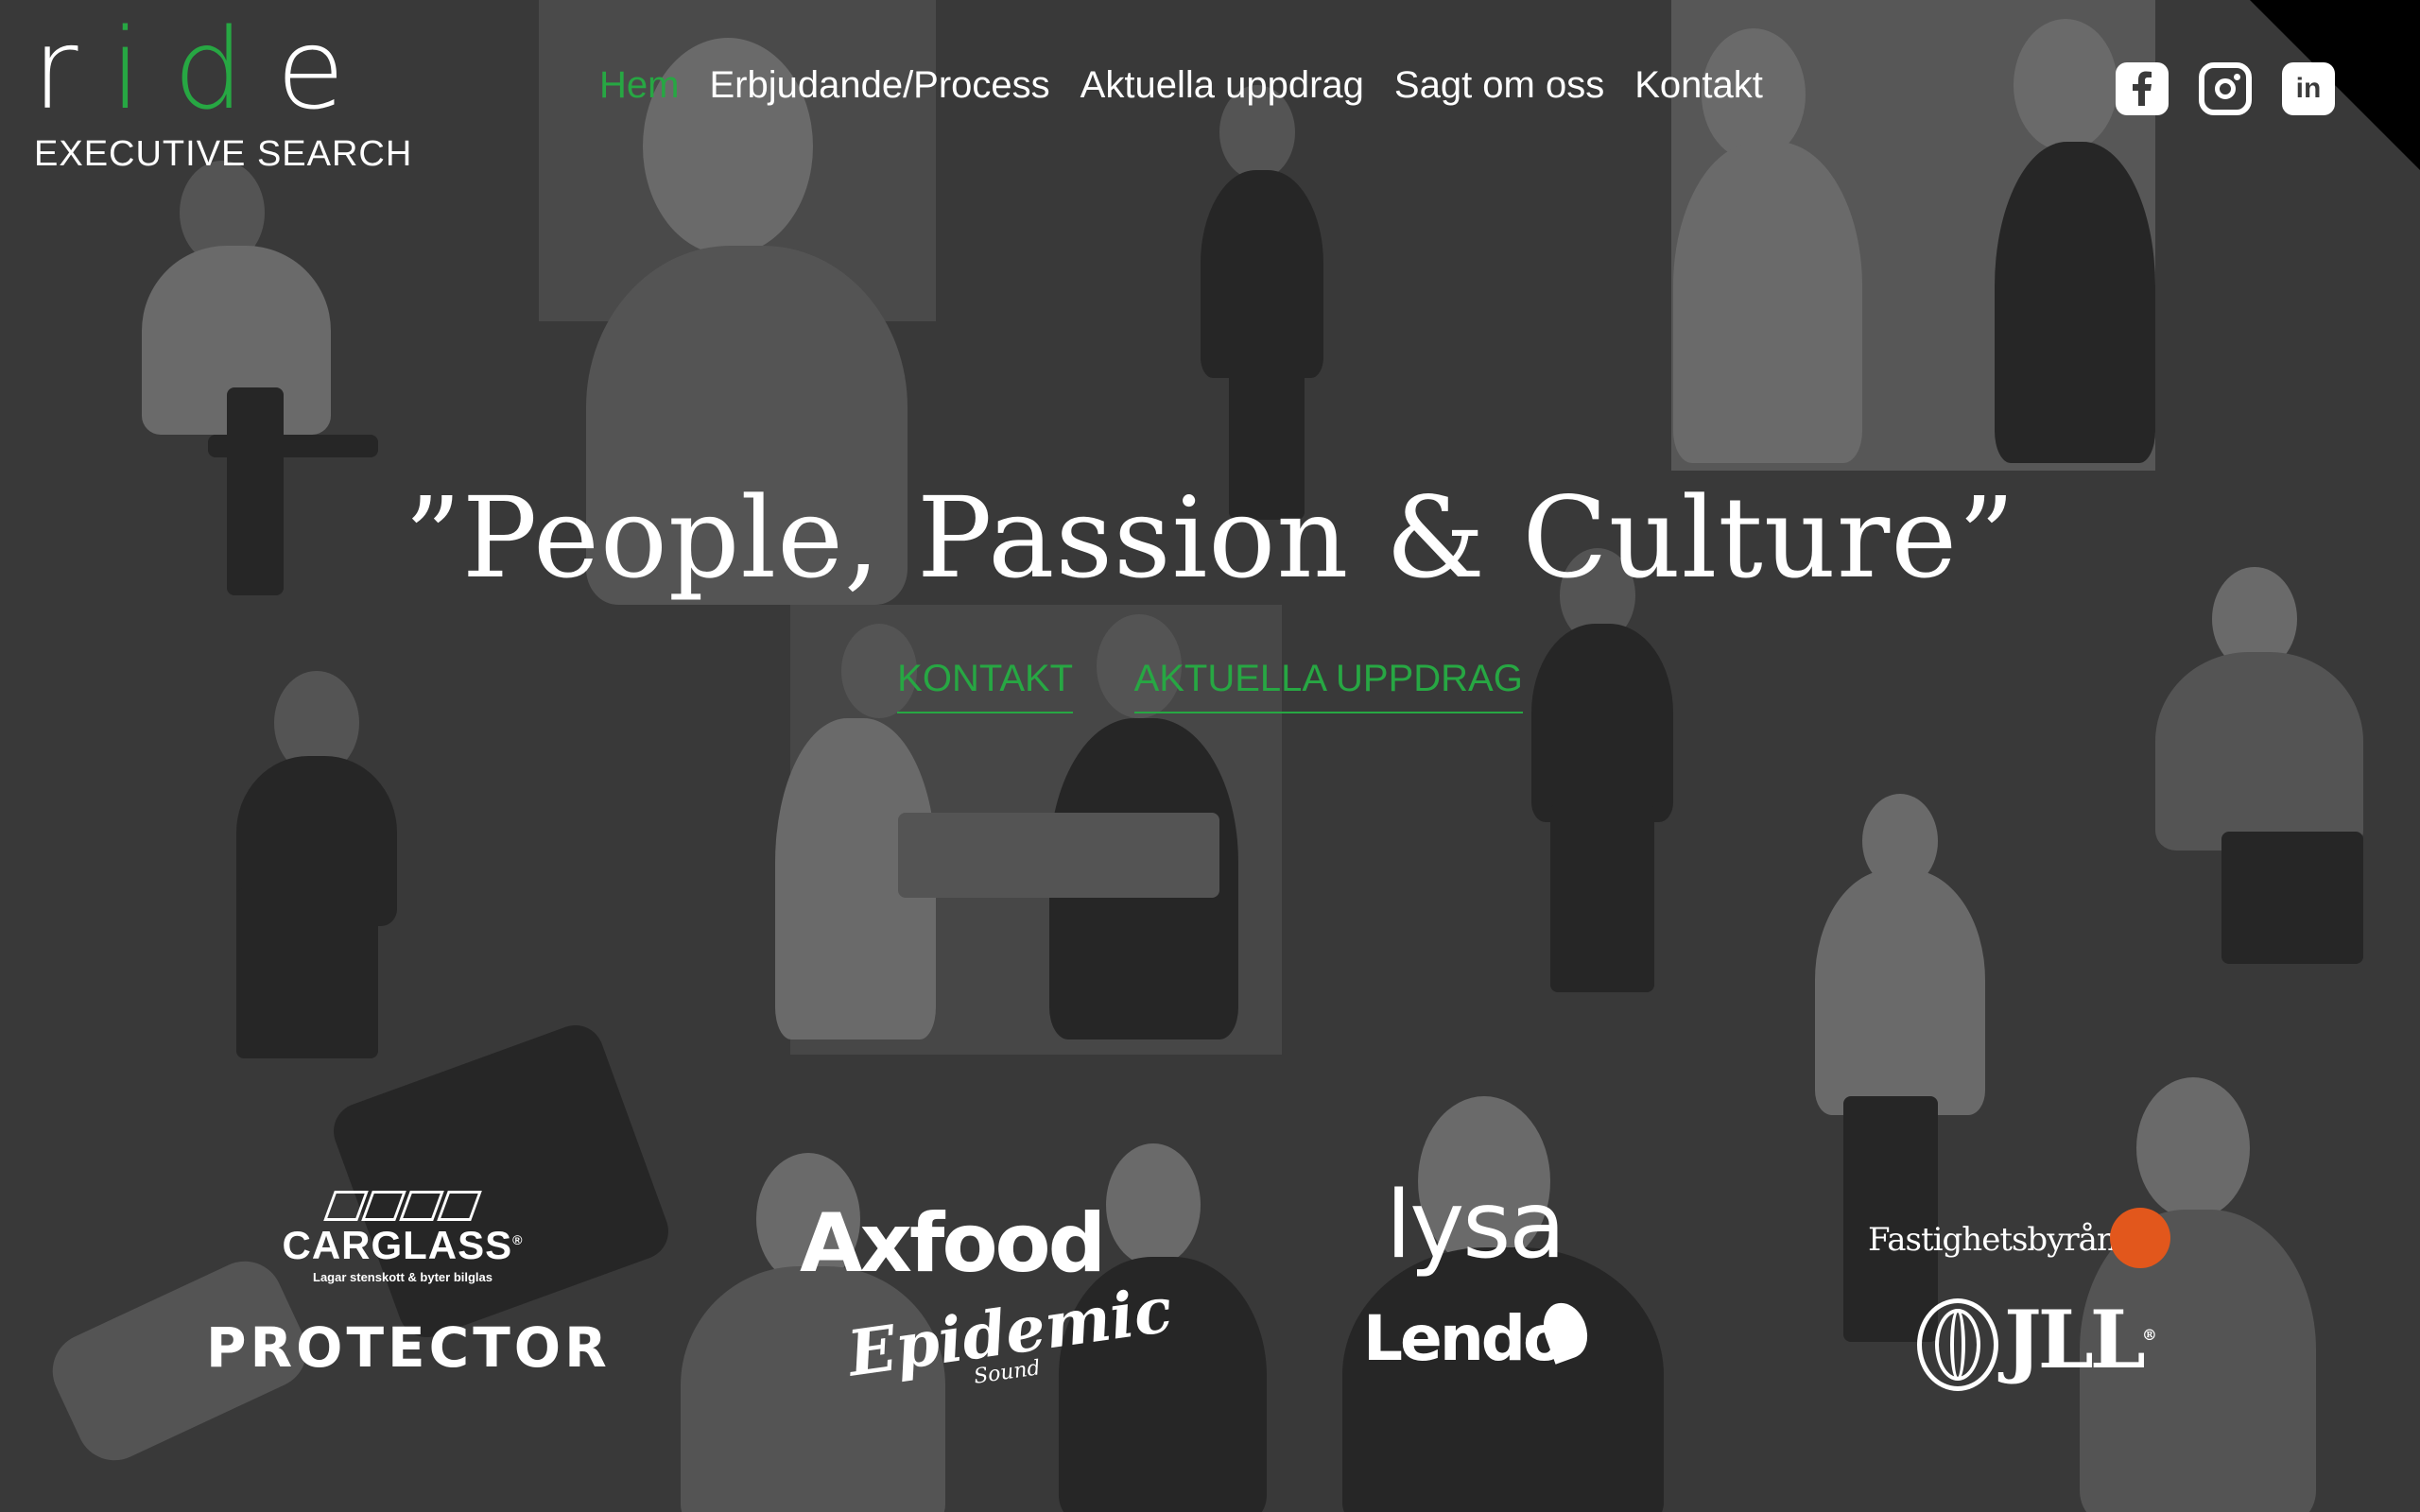 This screenshot has width=2420, height=1512. I want to click on ride-logo: ride EXECUTIVE SEARCH, so click(221, 93).